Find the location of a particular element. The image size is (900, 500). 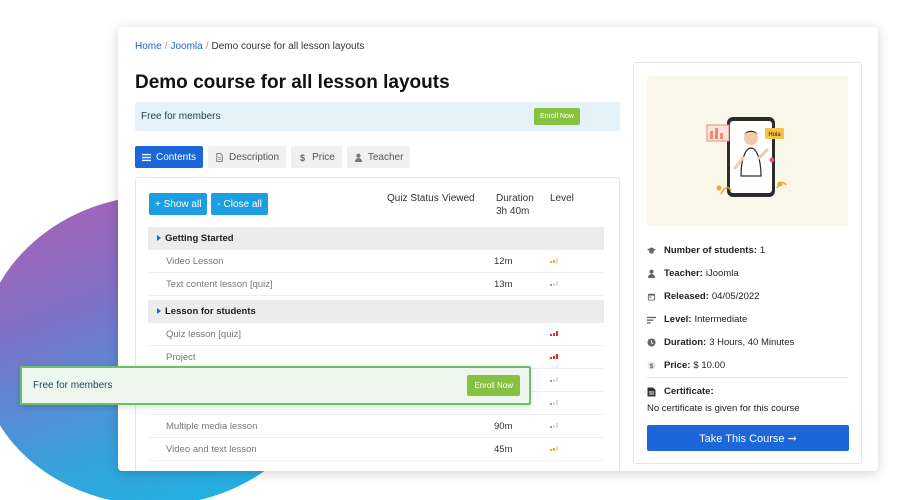

lesson-row: Text content lesson [quiz] 13m is located at coordinates (376, 284).